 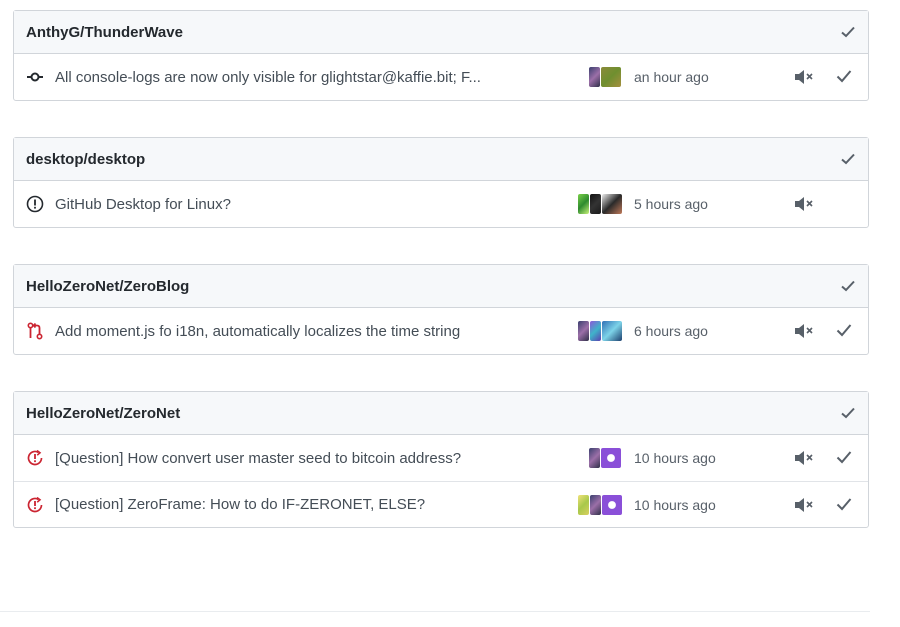 I want to click on repo-name: desktop/desktop, so click(x=433, y=159).